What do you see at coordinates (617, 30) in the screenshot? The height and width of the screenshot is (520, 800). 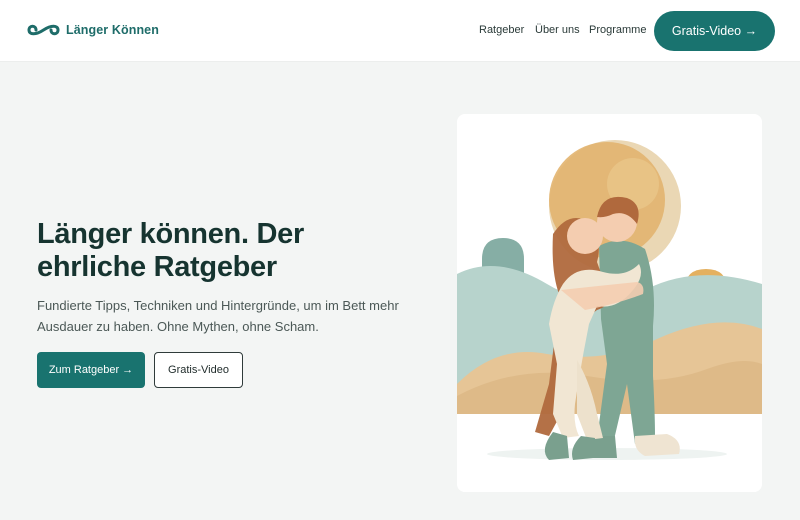 I see `nav-link-programme: Programme` at bounding box center [617, 30].